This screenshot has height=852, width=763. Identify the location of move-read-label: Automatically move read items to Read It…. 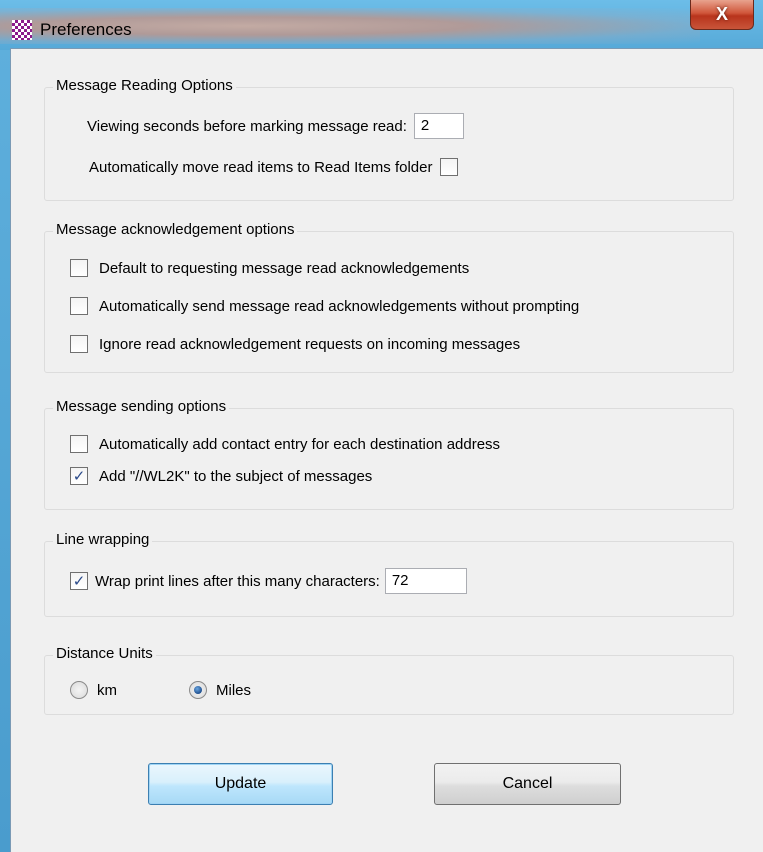
(261, 167).